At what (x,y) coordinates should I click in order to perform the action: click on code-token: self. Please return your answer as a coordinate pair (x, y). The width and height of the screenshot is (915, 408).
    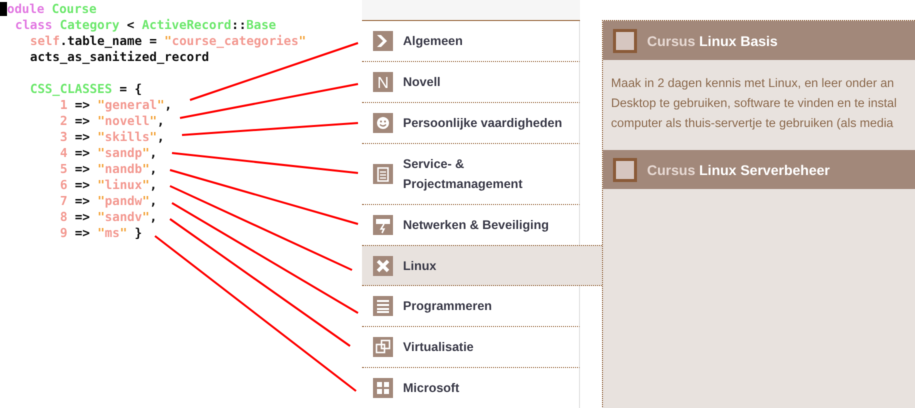
    Looking at the image, I should click on (45, 41).